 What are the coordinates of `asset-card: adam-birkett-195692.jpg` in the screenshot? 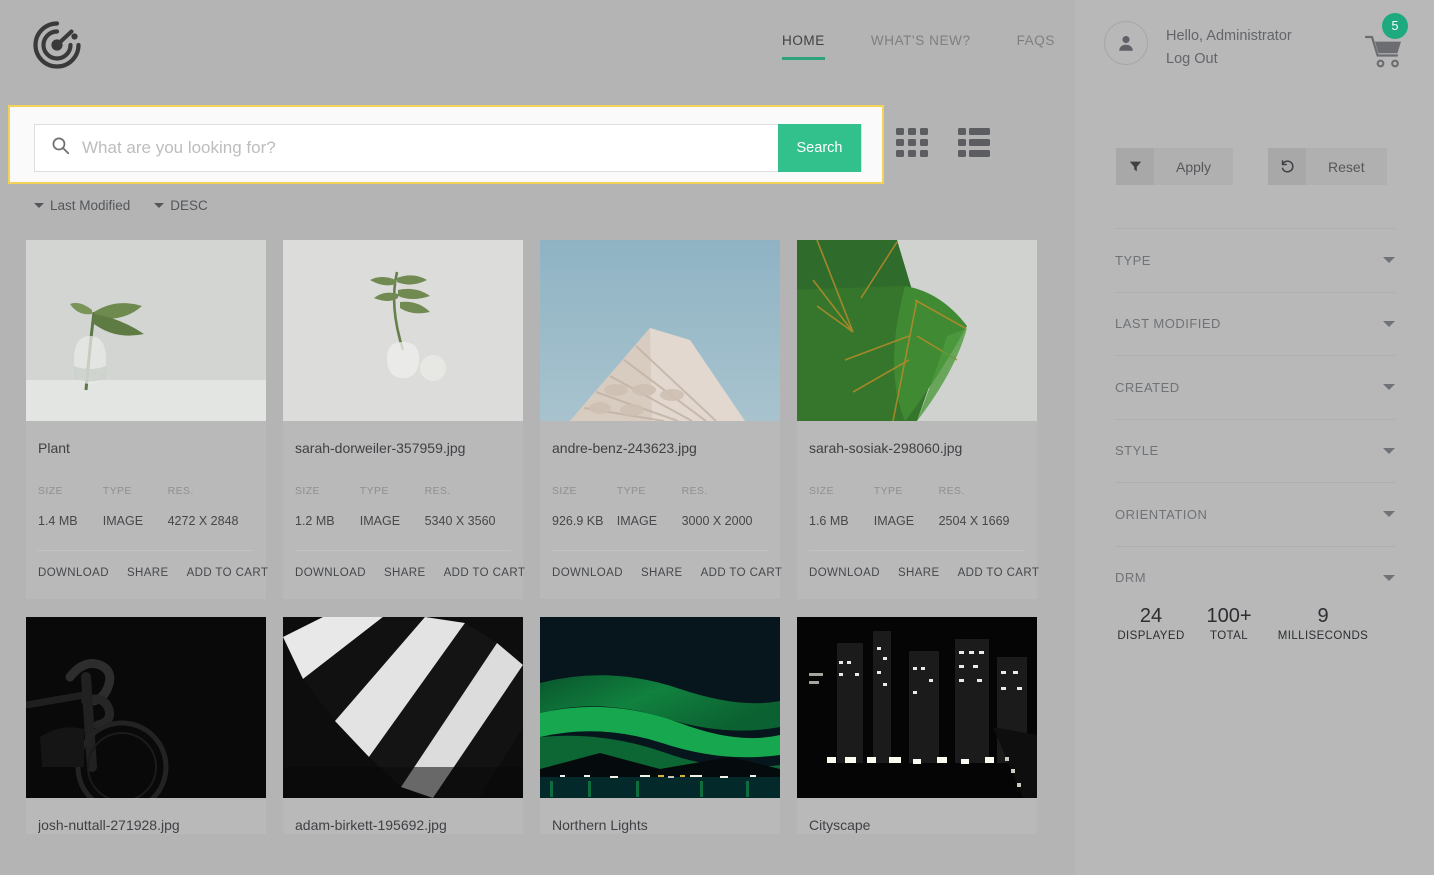 It's located at (403, 725).